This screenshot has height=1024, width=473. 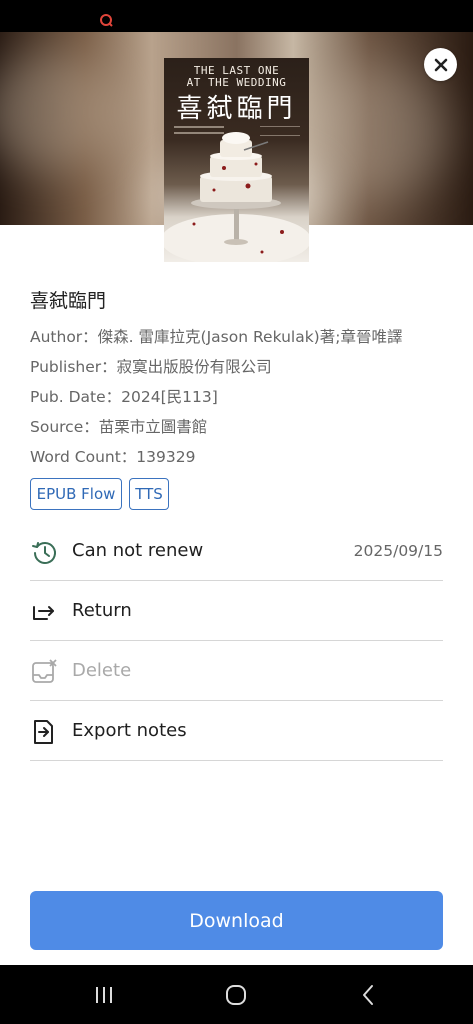 I want to click on publisher-line: Publisher：寂寞出版股份有限公司, so click(x=151, y=367).